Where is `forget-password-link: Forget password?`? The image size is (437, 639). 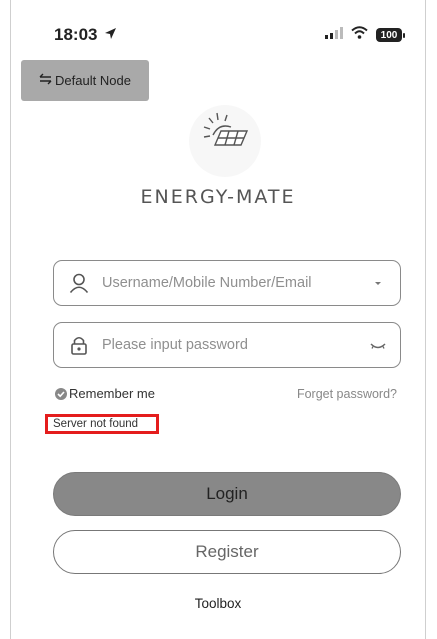
forget-password-link: Forget password? is located at coordinates (347, 394).